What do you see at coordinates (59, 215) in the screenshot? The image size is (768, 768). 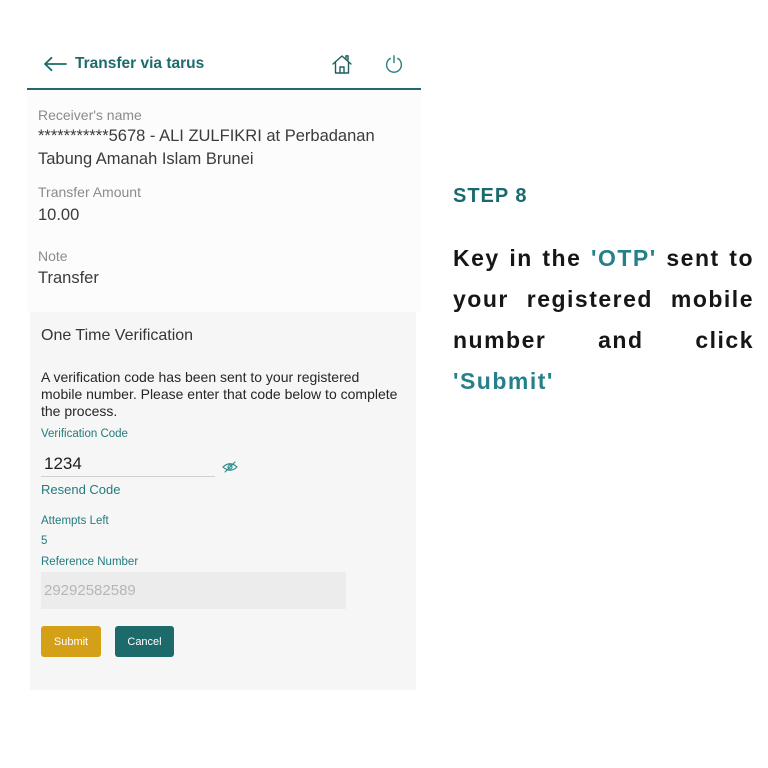 I see `transfer-amount-value: 10.00` at bounding box center [59, 215].